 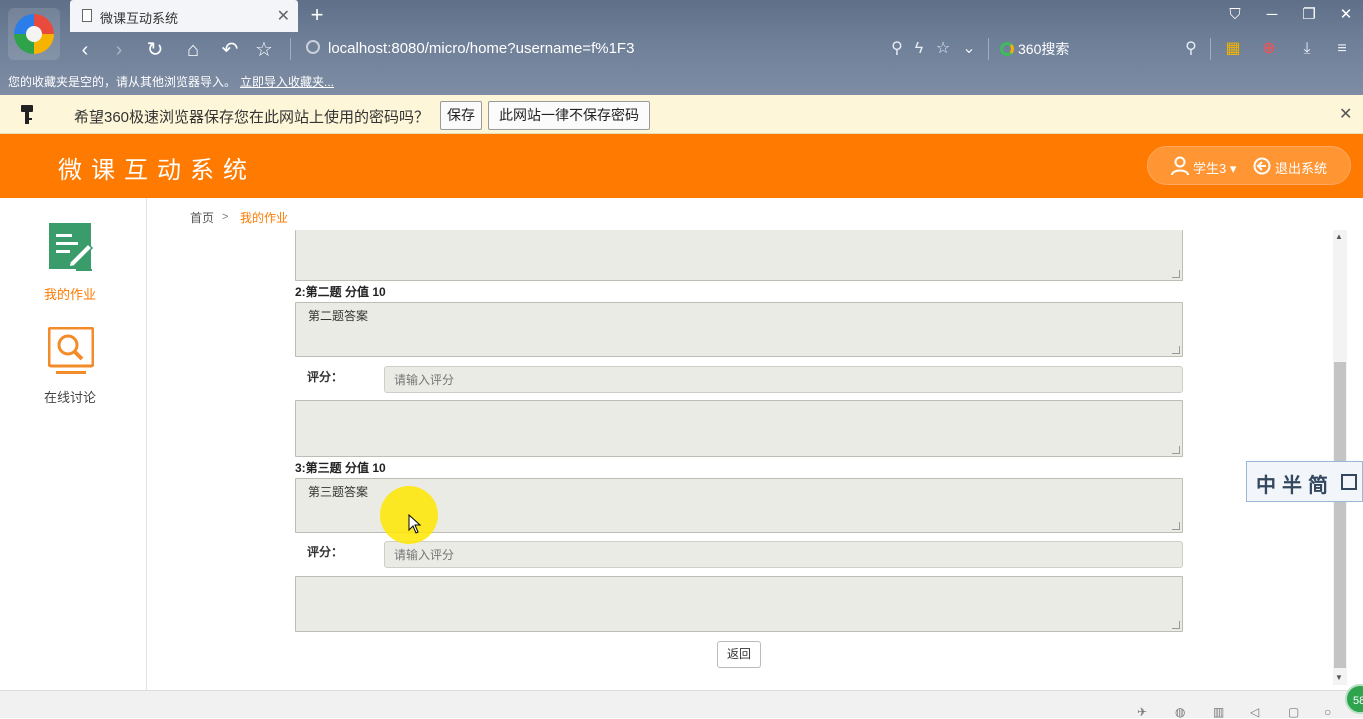 What do you see at coordinates (70, 396) in the screenshot?
I see `sidebar-item-discussion: 在线讨论` at bounding box center [70, 396].